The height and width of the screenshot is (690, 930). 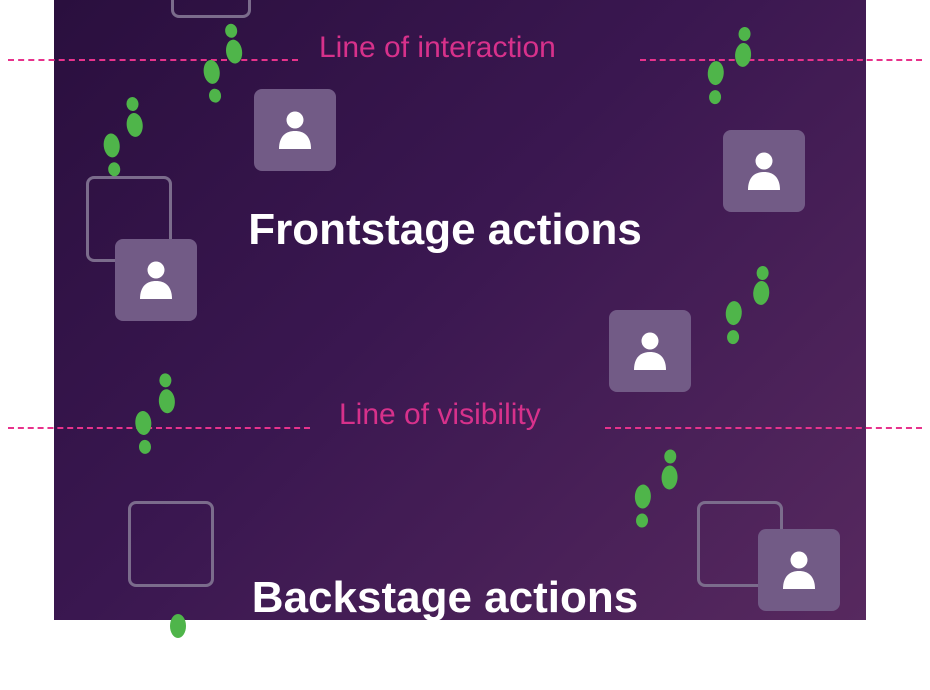 What do you see at coordinates (440, 414) in the screenshot?
I see `line-of-visibility-label: Line of visibility` at bounding box center [440, 414].